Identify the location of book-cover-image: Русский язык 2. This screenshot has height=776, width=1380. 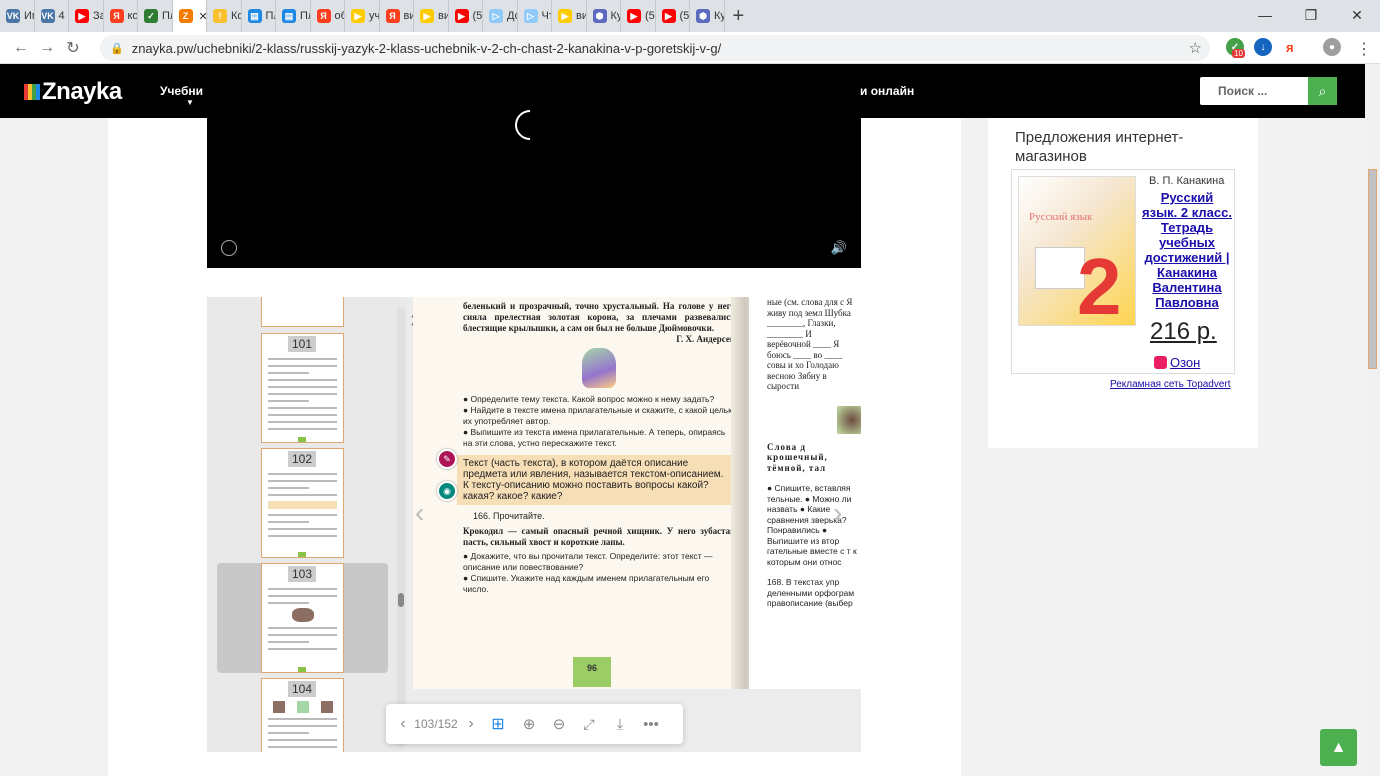
(1077, 251).